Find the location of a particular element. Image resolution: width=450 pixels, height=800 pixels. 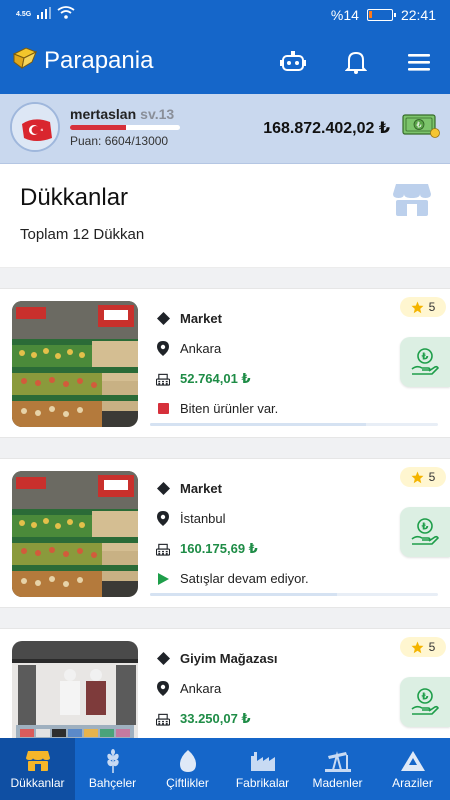

shop-revenue-text: 160.175,69 ₺ is located at coordinates (219, 548).